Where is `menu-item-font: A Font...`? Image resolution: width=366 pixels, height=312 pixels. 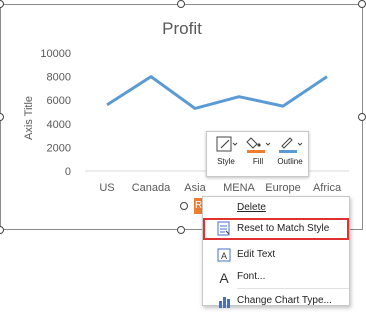
menu-item-font: A Font... is located at coordinates (276, 277).